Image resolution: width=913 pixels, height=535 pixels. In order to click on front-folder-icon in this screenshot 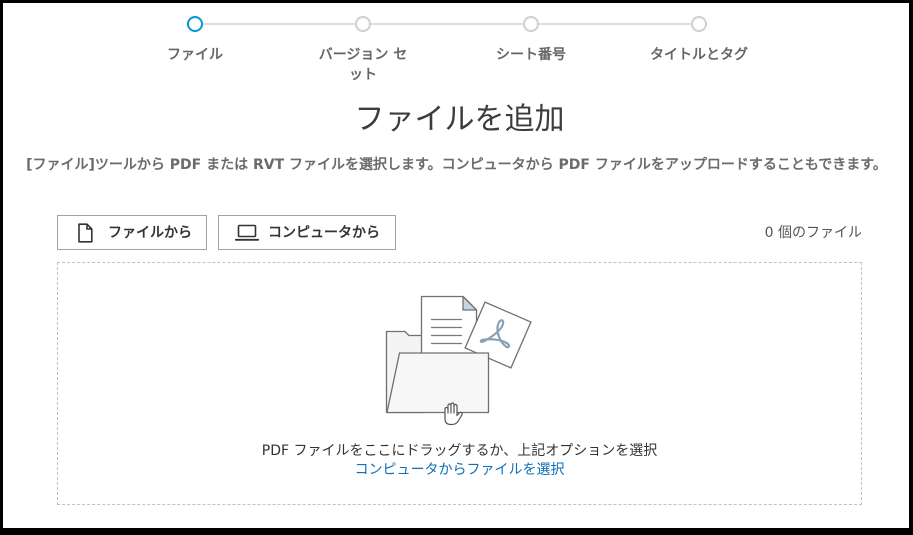, I will do `click(438, 383)`.